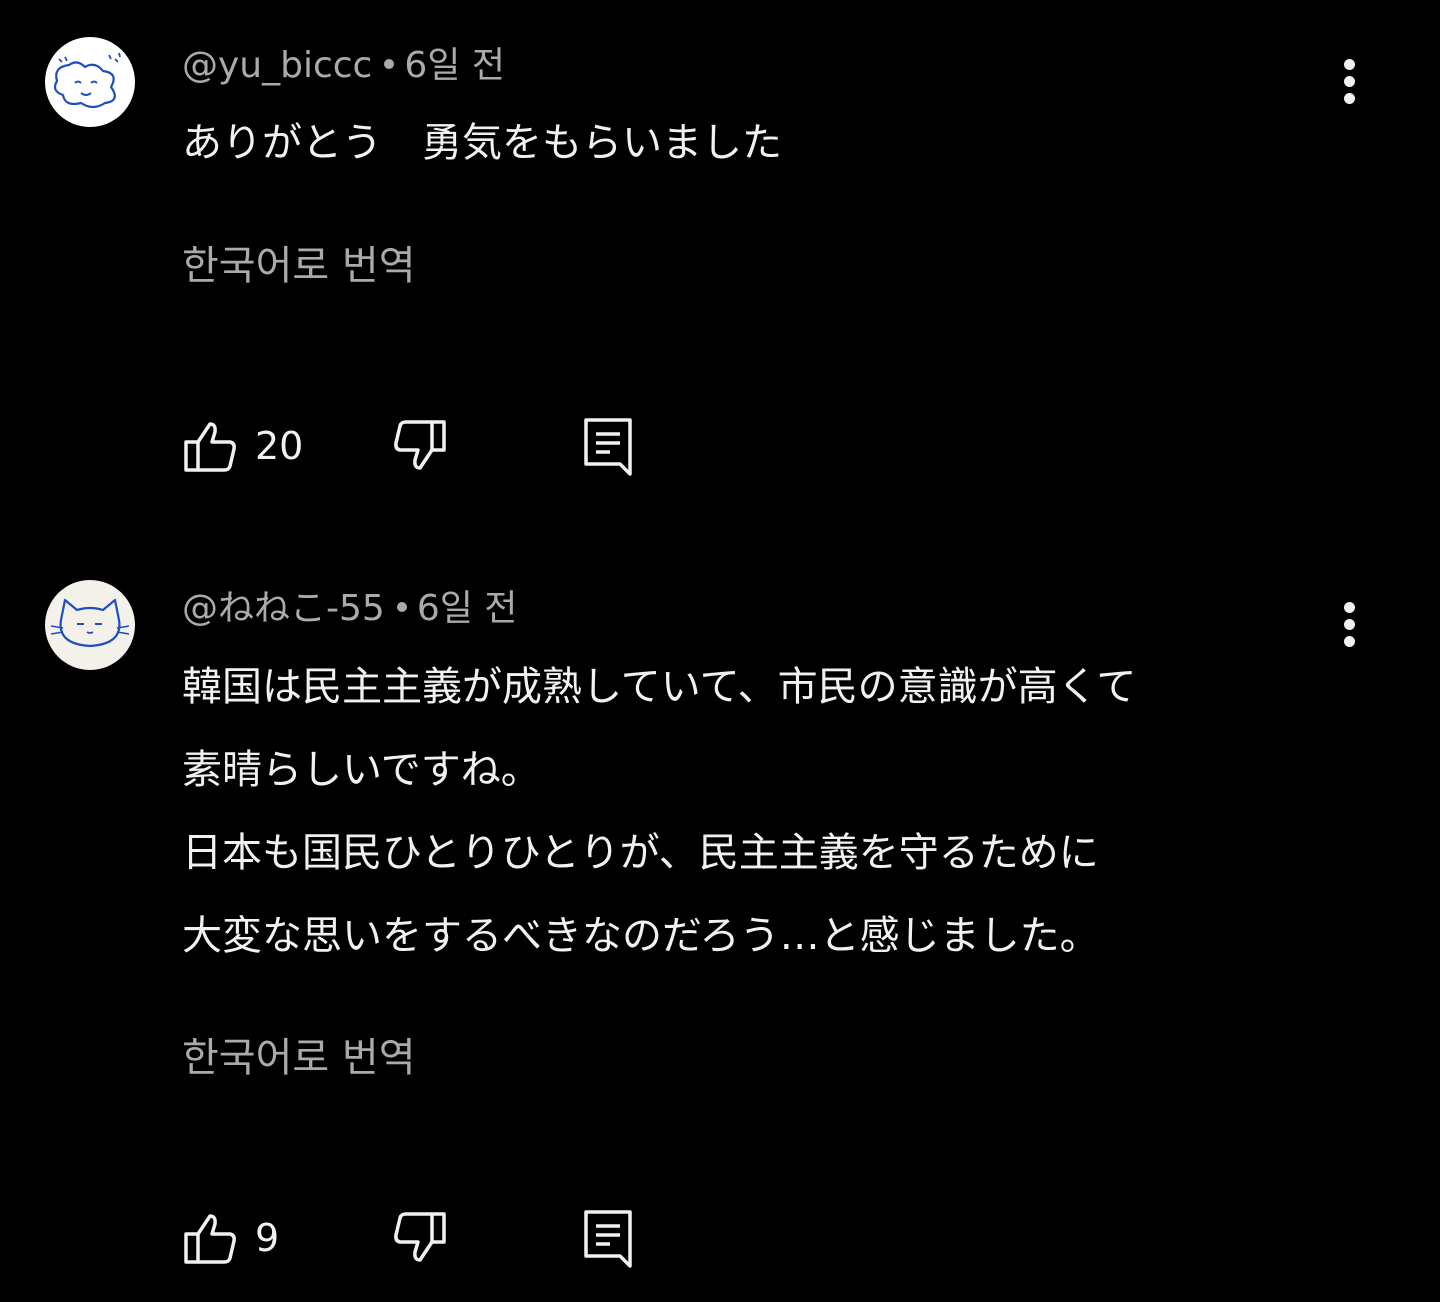  What do you see at coordinates (267, 1238) in the screenshot?
I see `like-count: 9` at bounding box center [267, 1238].